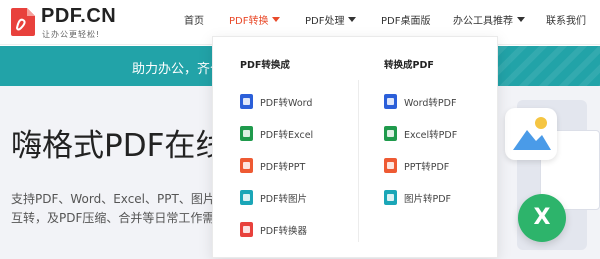  I want to click on pdf-converter-icon, so click(246, 229).